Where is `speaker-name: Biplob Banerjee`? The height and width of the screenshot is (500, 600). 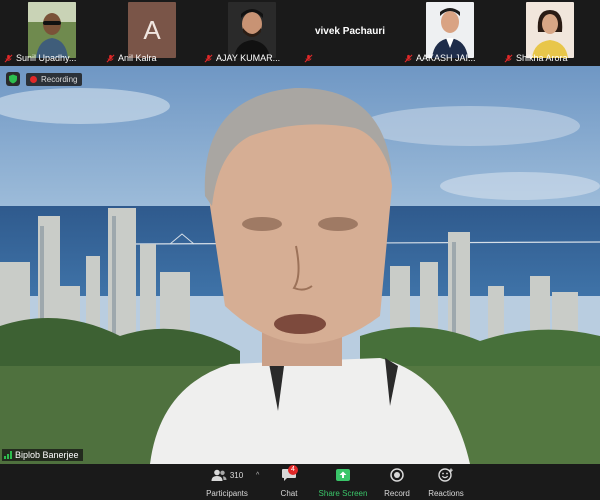 speaker-name: Biplob Banerjee is located at coordinates (47, 455).